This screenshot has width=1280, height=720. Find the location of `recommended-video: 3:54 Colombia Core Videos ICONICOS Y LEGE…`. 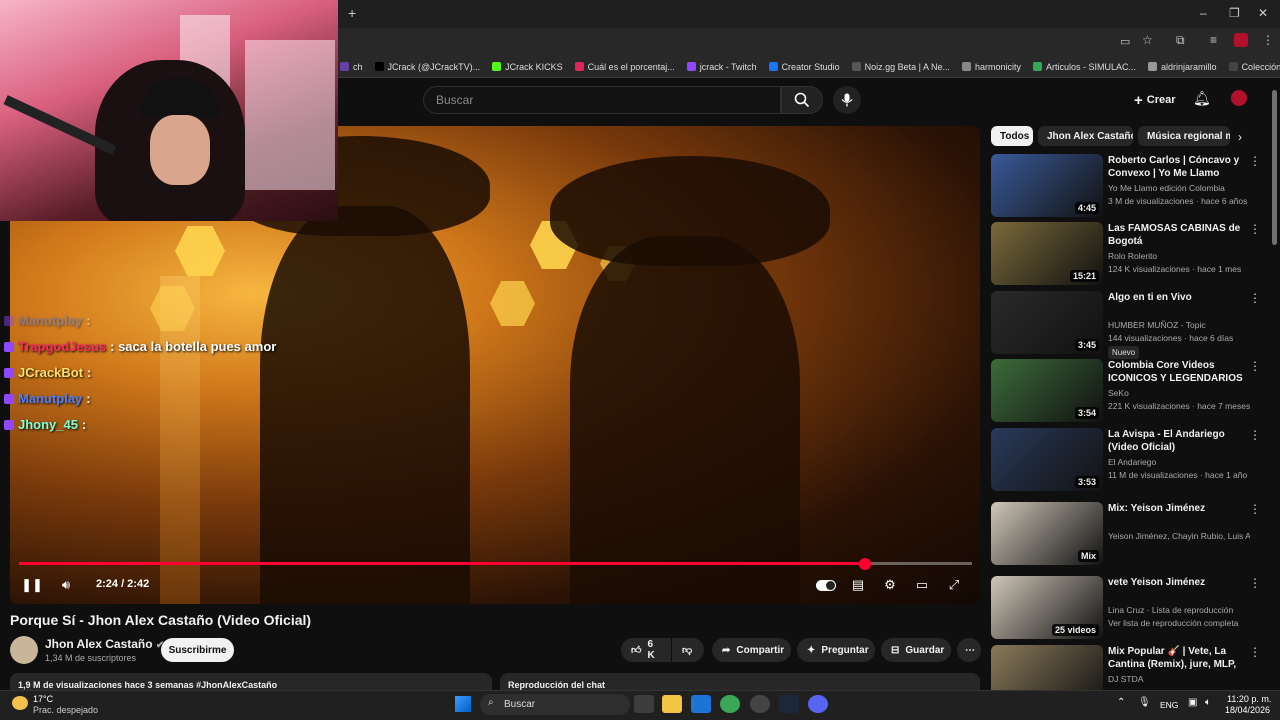

recommended-video: 3:54 Colombia Core Videos ICONICOS Y LEGE… is located at coordinates (1126, 391).